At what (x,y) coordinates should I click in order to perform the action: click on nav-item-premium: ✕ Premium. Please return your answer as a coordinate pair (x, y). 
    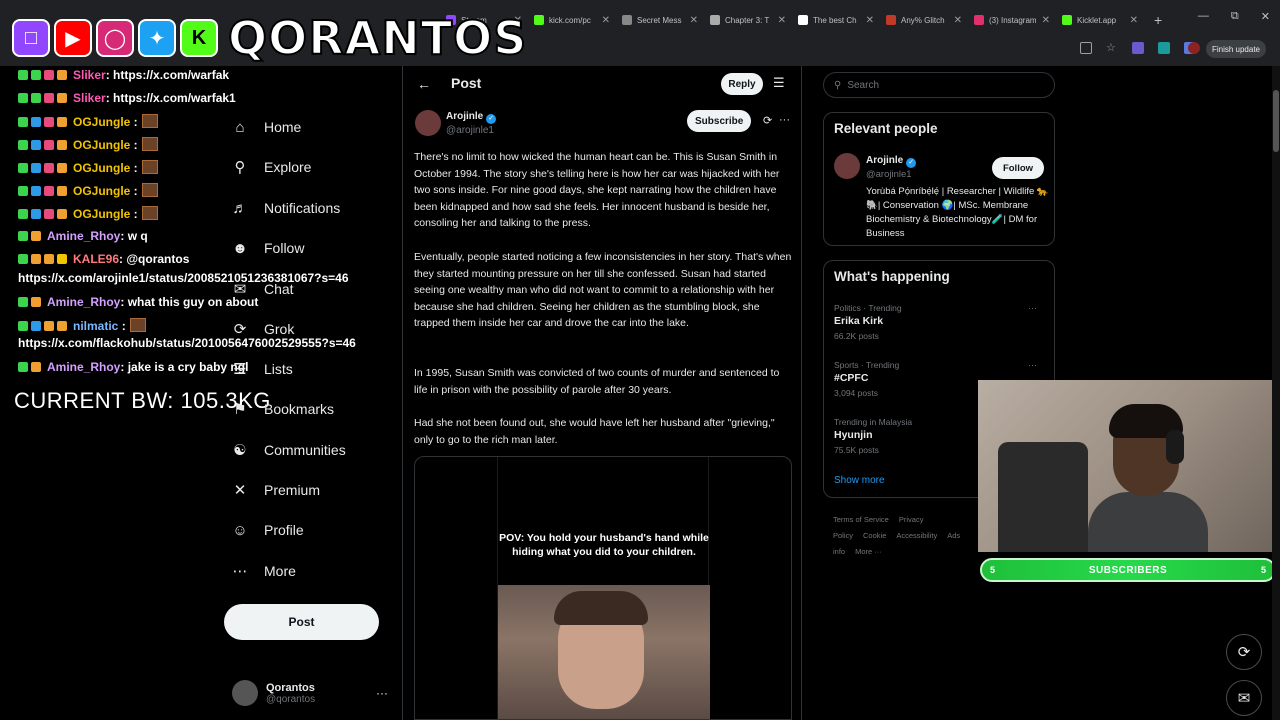
    Looking at the image, I should click on (275, 490).